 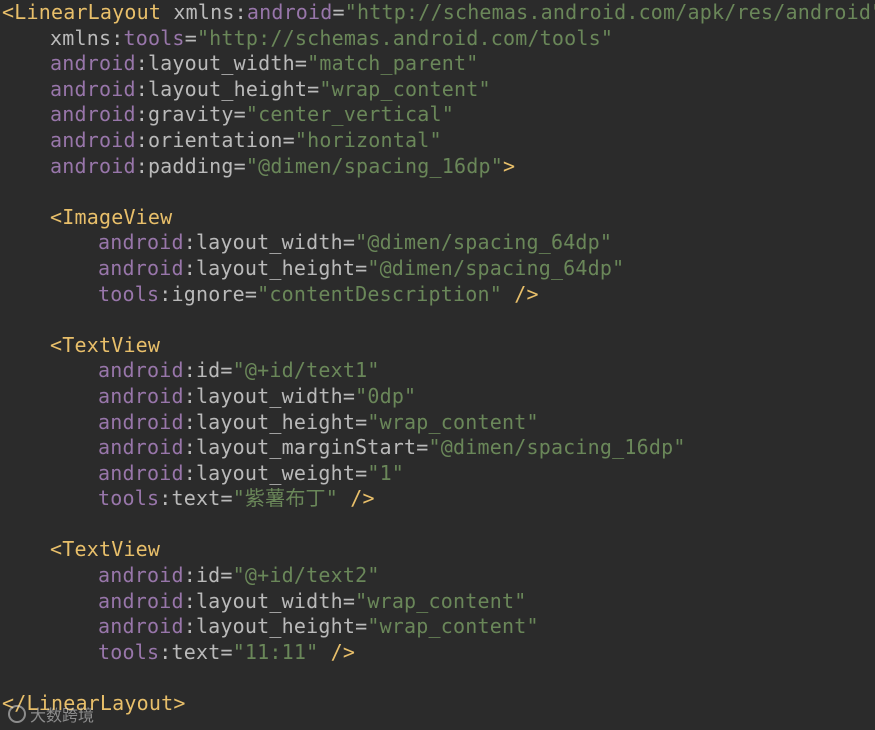 What do you see at coordinates (438, 295) in the screenshot?
I see `code-line: tools:ignore="contentDescription" />` at bounding box center [438, 295].